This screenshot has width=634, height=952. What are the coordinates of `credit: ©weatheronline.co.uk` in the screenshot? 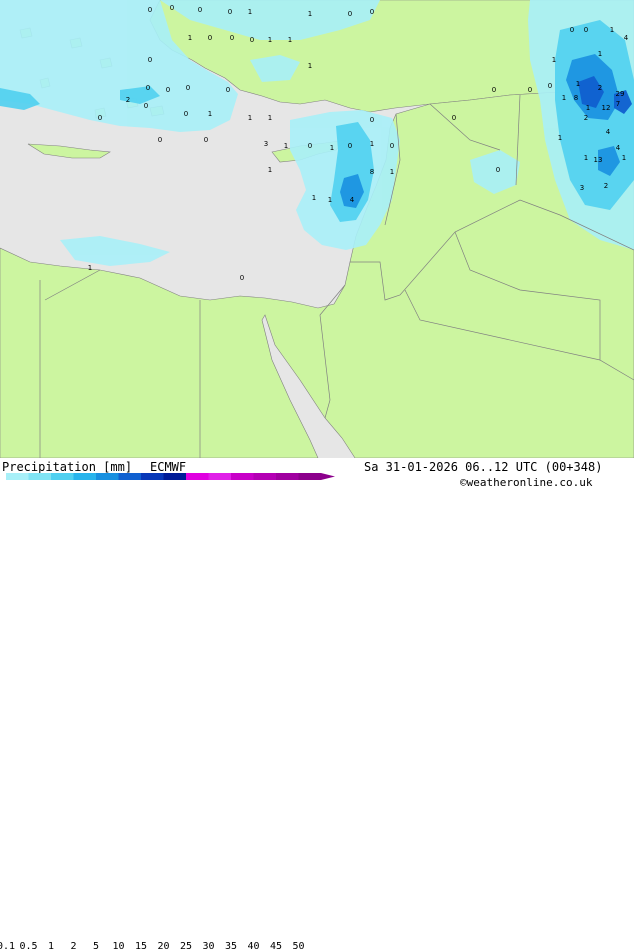 It's located at (526, 482).